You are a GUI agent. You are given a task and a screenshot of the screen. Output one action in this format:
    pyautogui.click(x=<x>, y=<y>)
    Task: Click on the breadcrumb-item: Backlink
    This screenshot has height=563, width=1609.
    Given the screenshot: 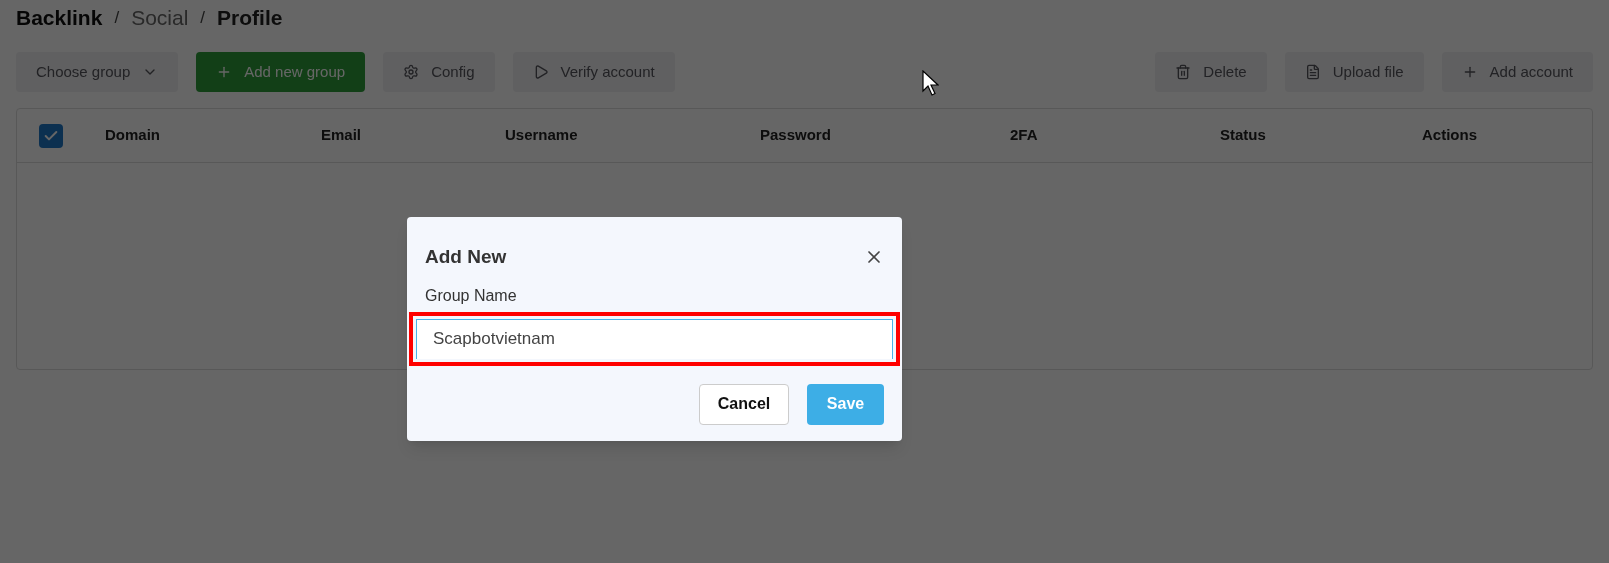 What is the action you would take?
    pyautogui.click(x=59, y=18)
    